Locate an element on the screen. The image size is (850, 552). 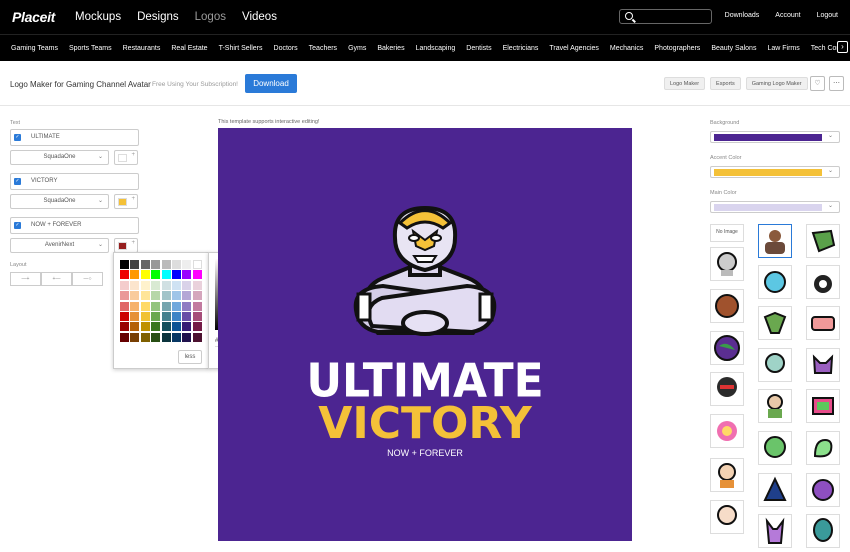
text-line-2-input: ✓ VICTORY is located at coordinates (74, 181).